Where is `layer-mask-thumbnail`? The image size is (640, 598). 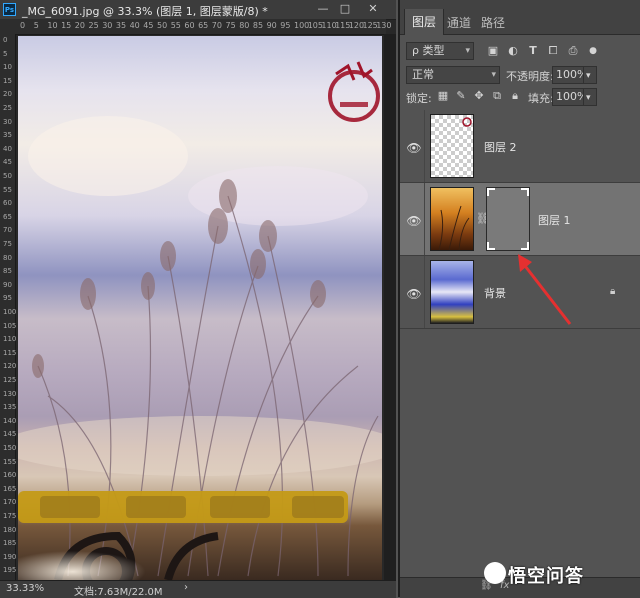 layer-mask-thumbnail is located at coordinates (508, 219).